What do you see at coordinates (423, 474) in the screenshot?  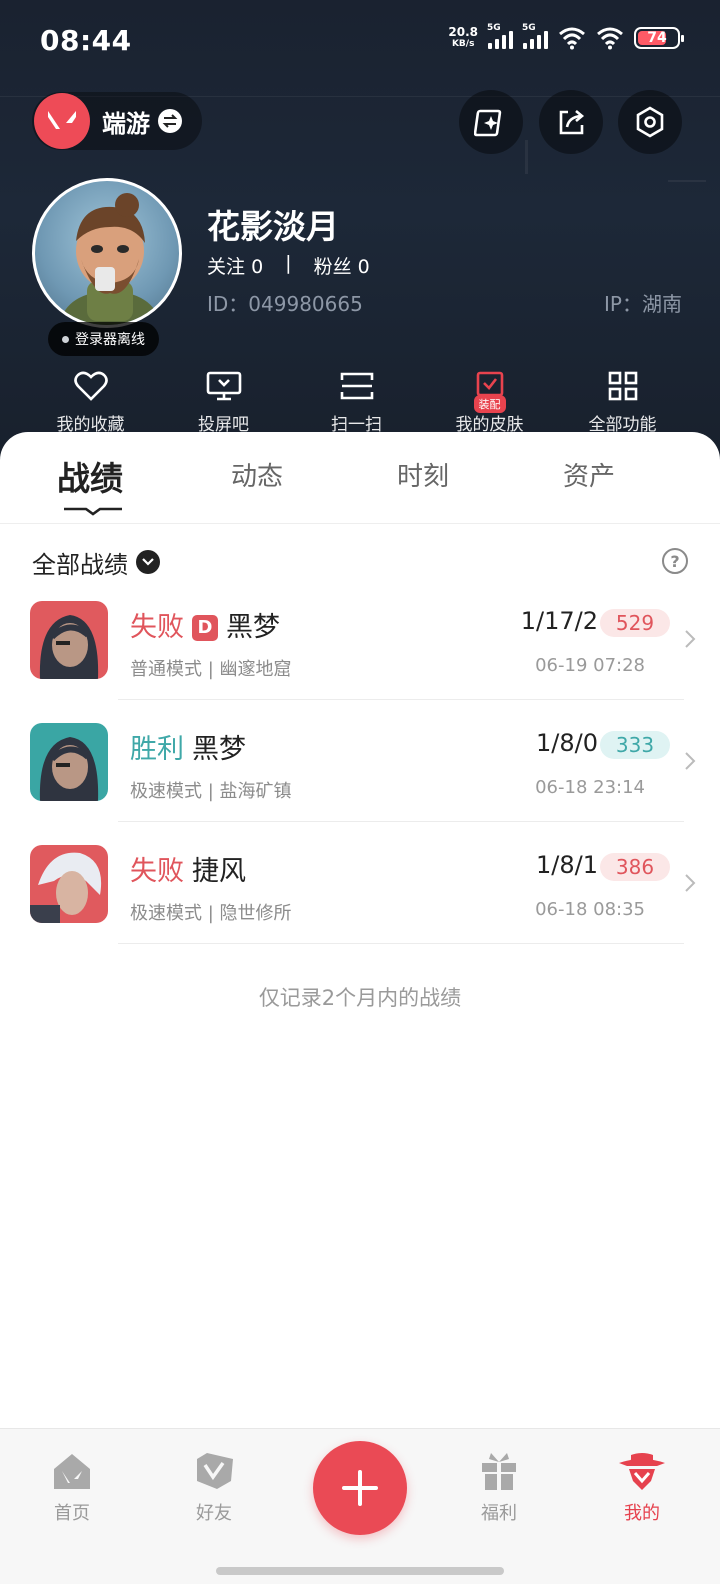 I see `tab-moments: 时刻` at bounding box center [423, 474].